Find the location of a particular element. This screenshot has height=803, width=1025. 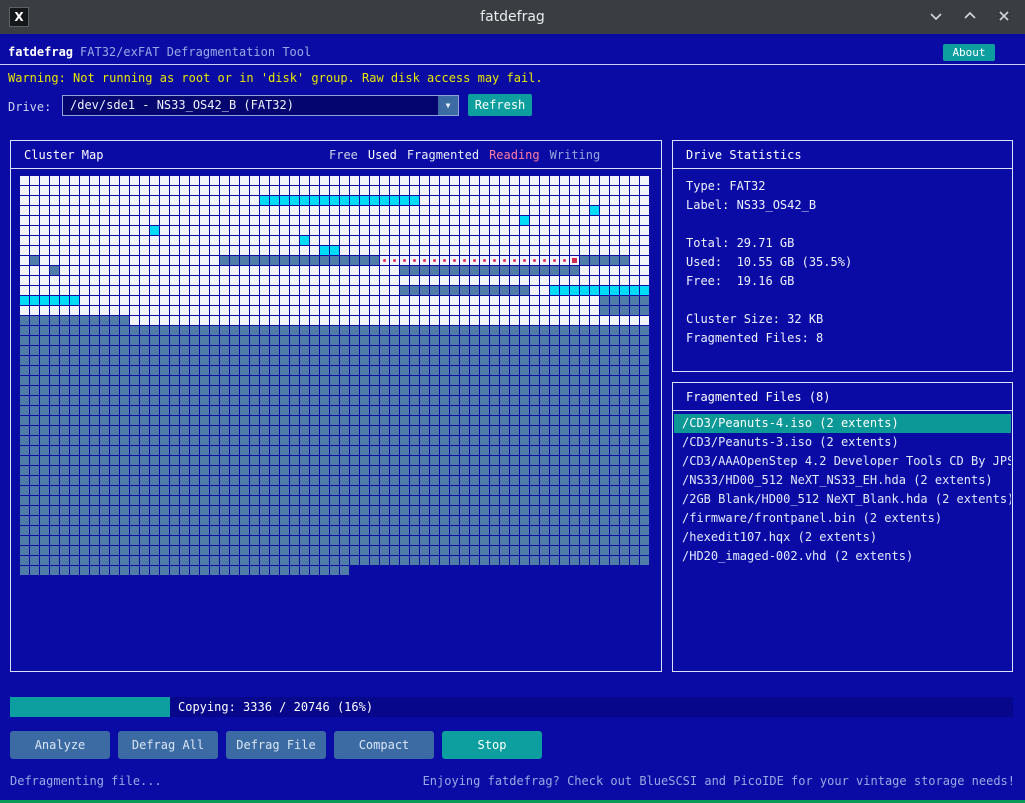

defrag-all-button: Defrag All is located at coordinates (168, 745).